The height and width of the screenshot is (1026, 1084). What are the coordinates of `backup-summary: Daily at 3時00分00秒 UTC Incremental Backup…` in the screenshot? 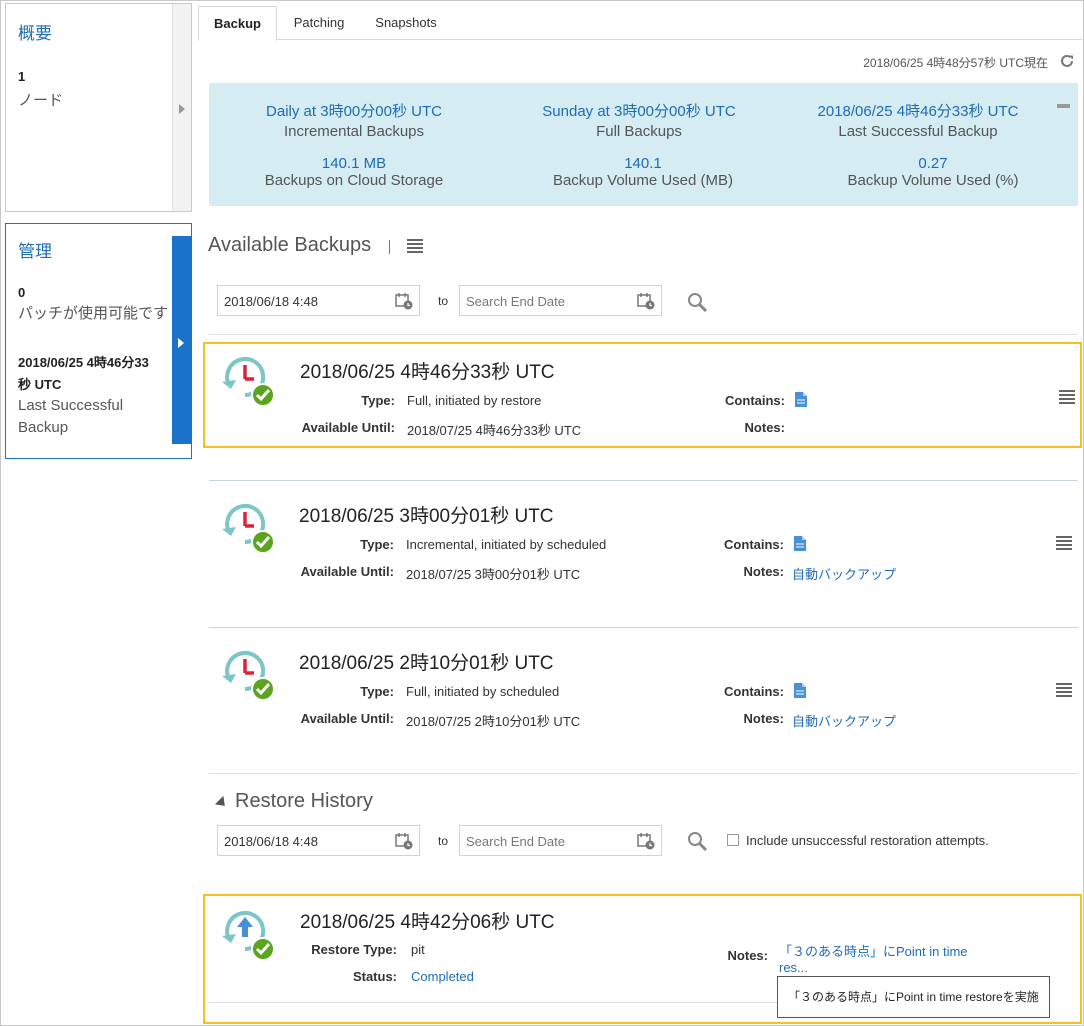 It's located at (643, 144).